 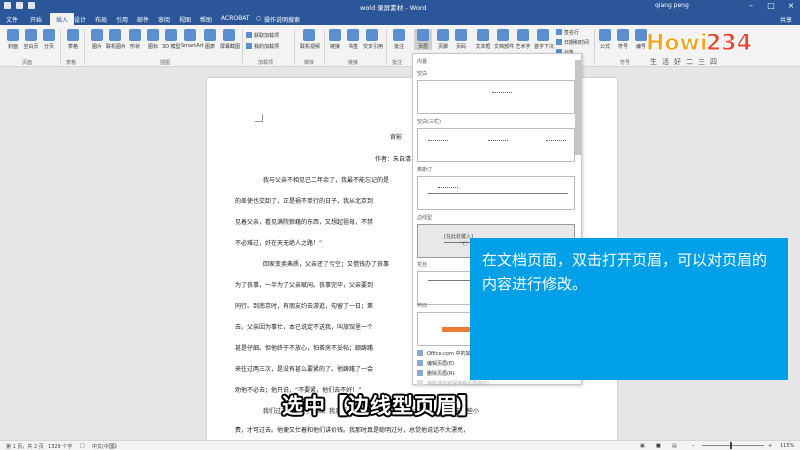 I want to click on text-box-button: 文本框, so click(x=483, y=39).